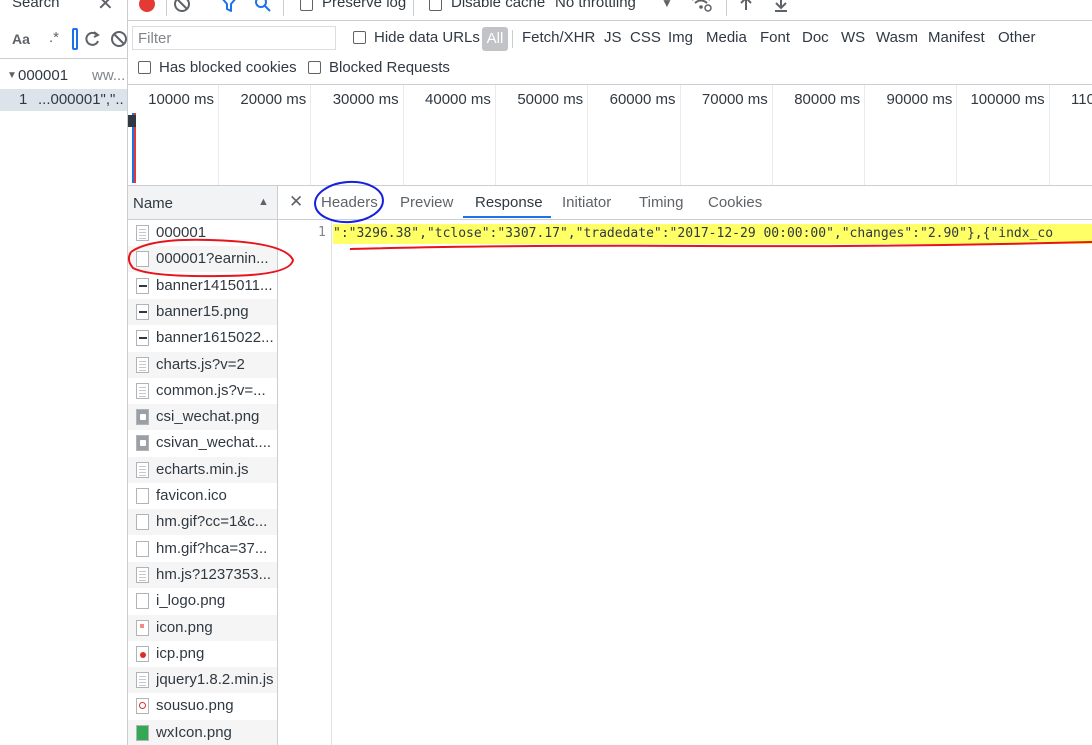 This screenshot has width=1092, height=745. I want to click on request-row: icon.png, so click(202, 627).